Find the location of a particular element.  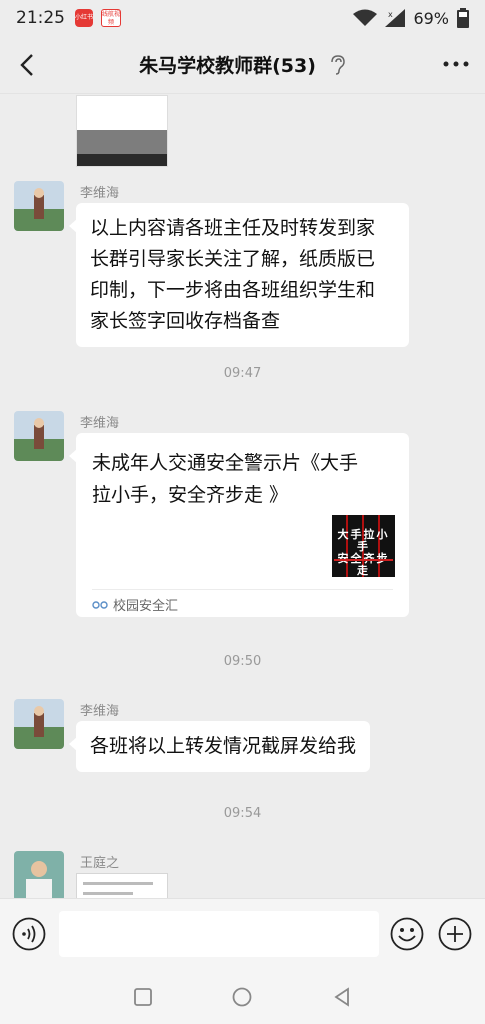

input-bar is located at coordinates (242, 934).